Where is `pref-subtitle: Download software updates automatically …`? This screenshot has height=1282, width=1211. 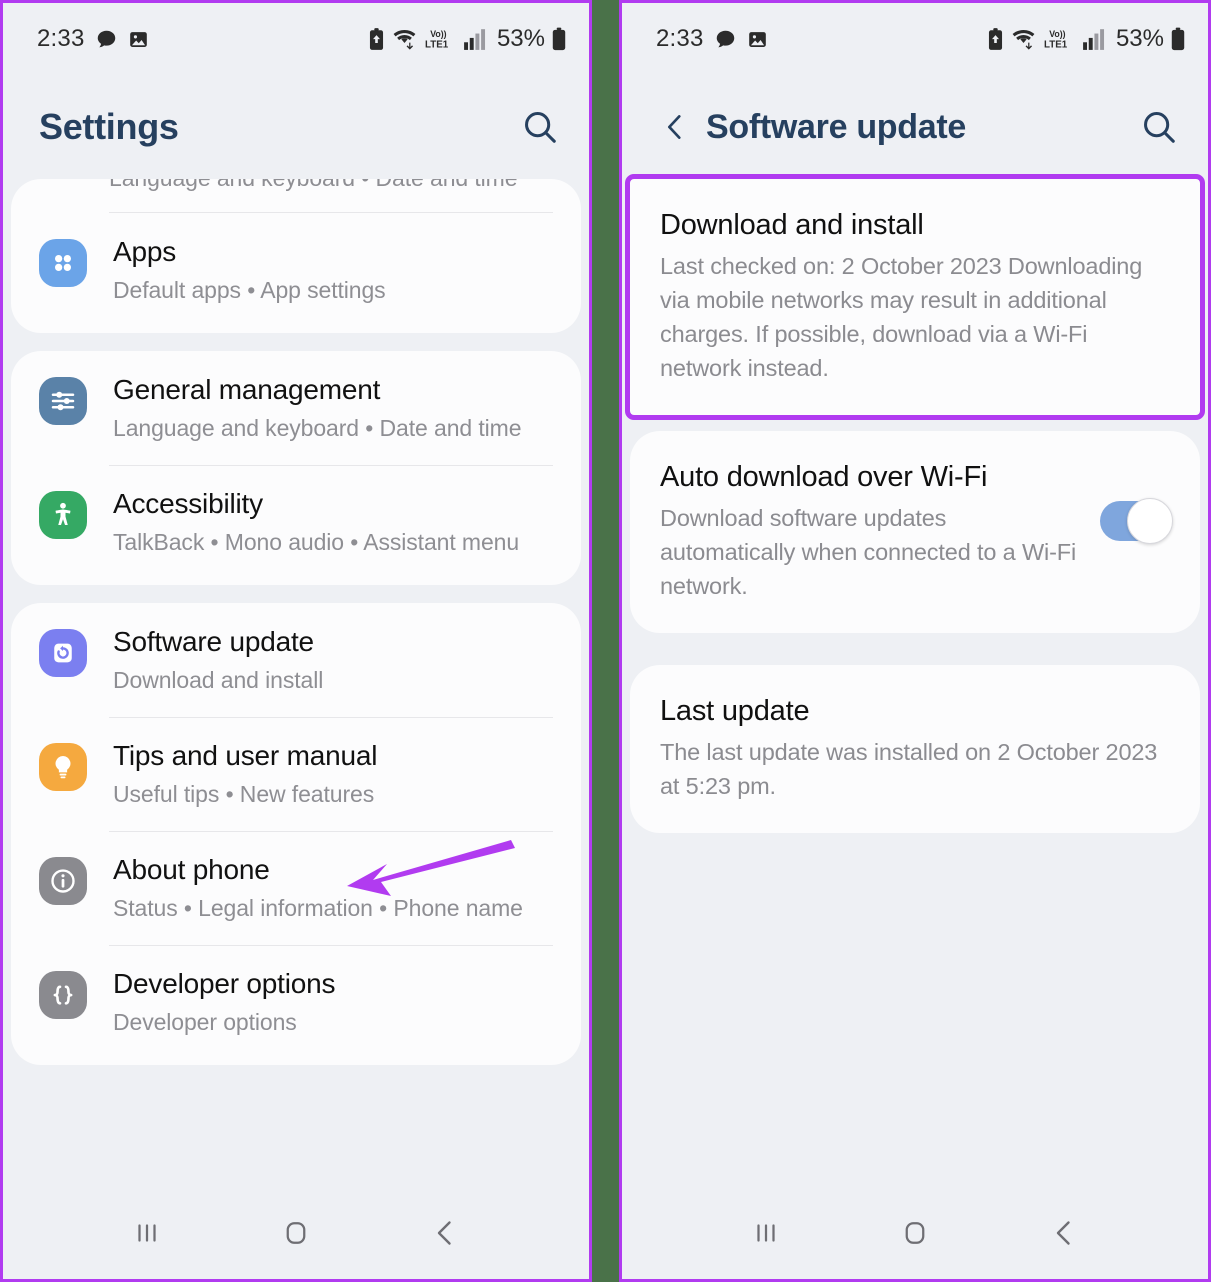 pref-subtitle: Download software updates automatically … is located at coordinates (868, 552).